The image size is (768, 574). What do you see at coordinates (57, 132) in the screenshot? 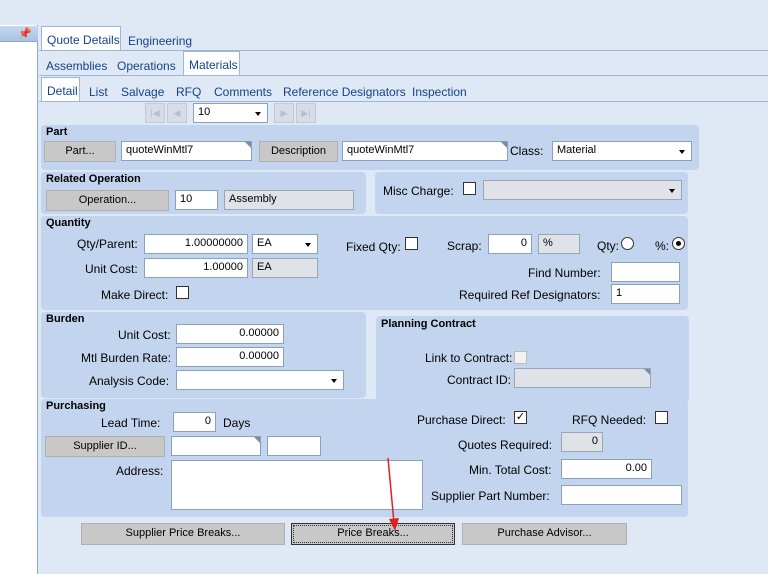
I see `part-group-title: Part` at bounding box center [57, 132].